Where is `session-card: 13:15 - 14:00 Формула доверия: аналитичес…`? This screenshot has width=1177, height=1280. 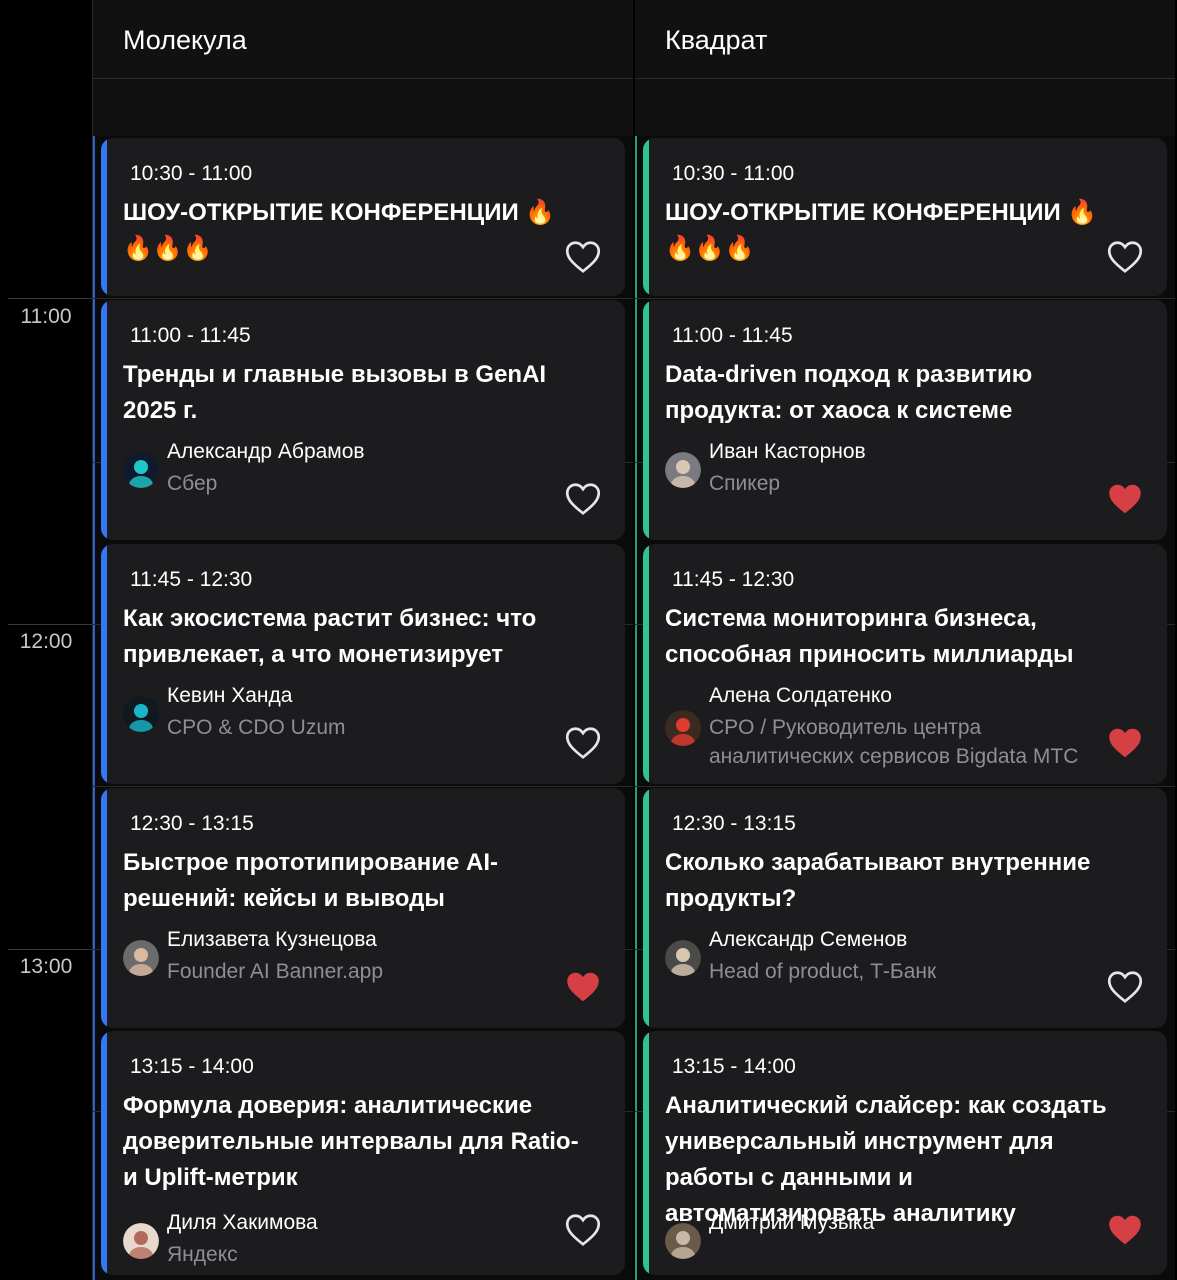
session-card: 13:15 - 14:00 Формула доверия: аналитичес… is located at coordinates (363, 1153).